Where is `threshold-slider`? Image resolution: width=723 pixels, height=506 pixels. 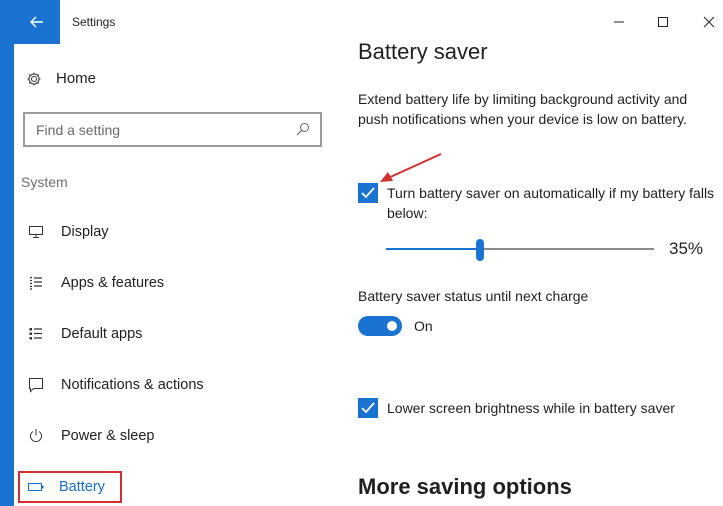 threshold-slider is located at coordinates (520, 250).